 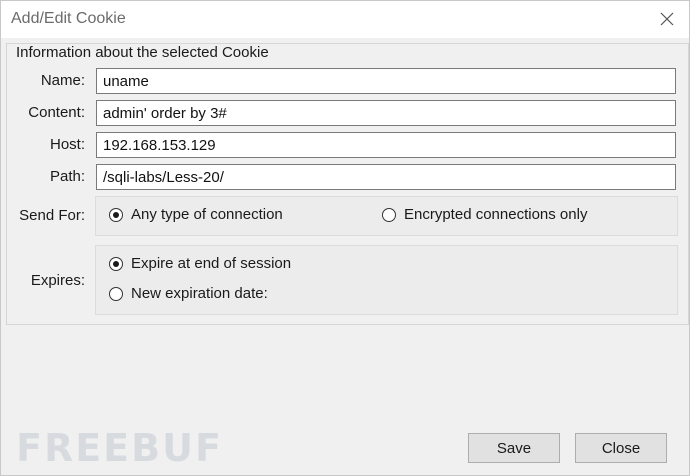 I want to click on content-field, so click(x=386, y=113).